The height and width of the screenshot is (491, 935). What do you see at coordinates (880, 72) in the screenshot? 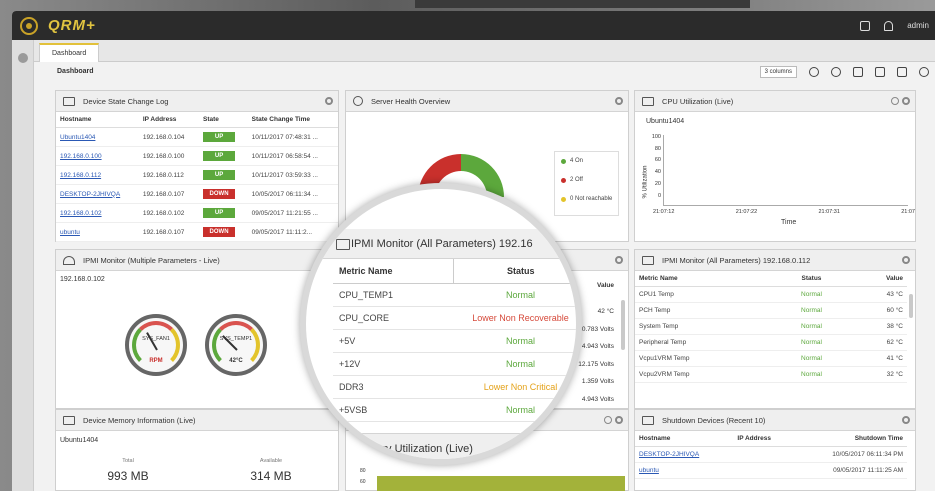
I see `pdf-icon` at bounding box center [880, 72].